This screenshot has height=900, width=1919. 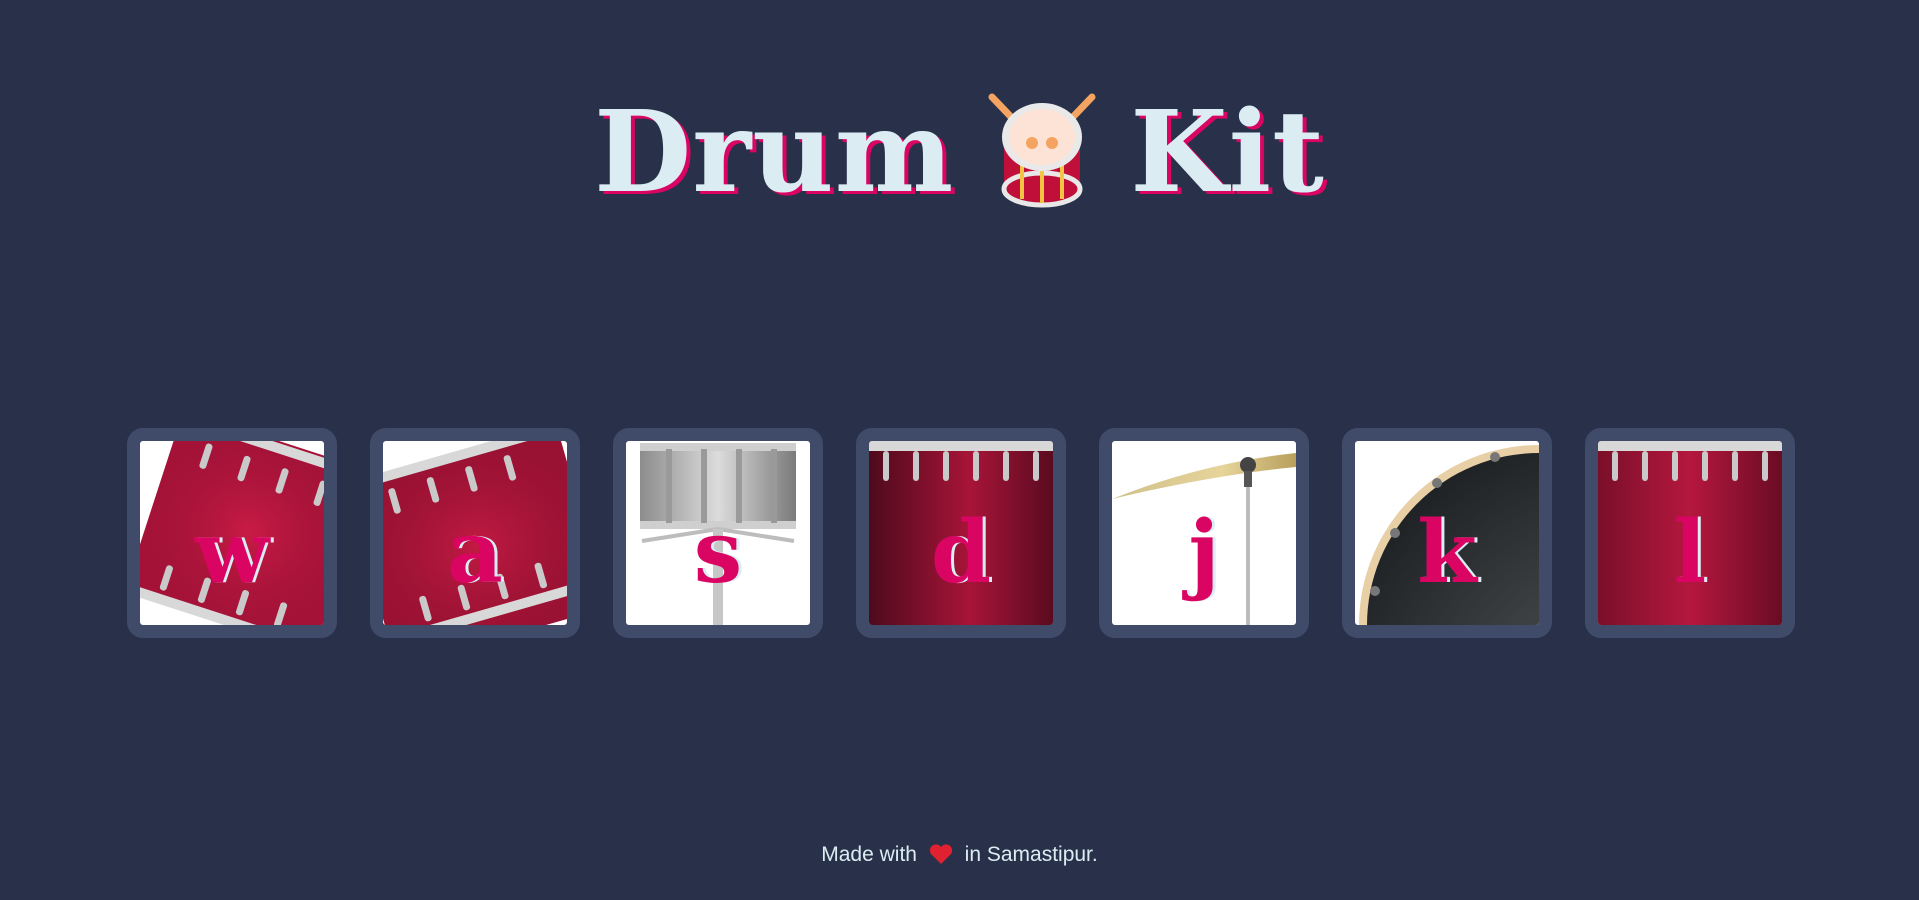 I want to click on drum-key-label: l, so click(x=1690, y=552).